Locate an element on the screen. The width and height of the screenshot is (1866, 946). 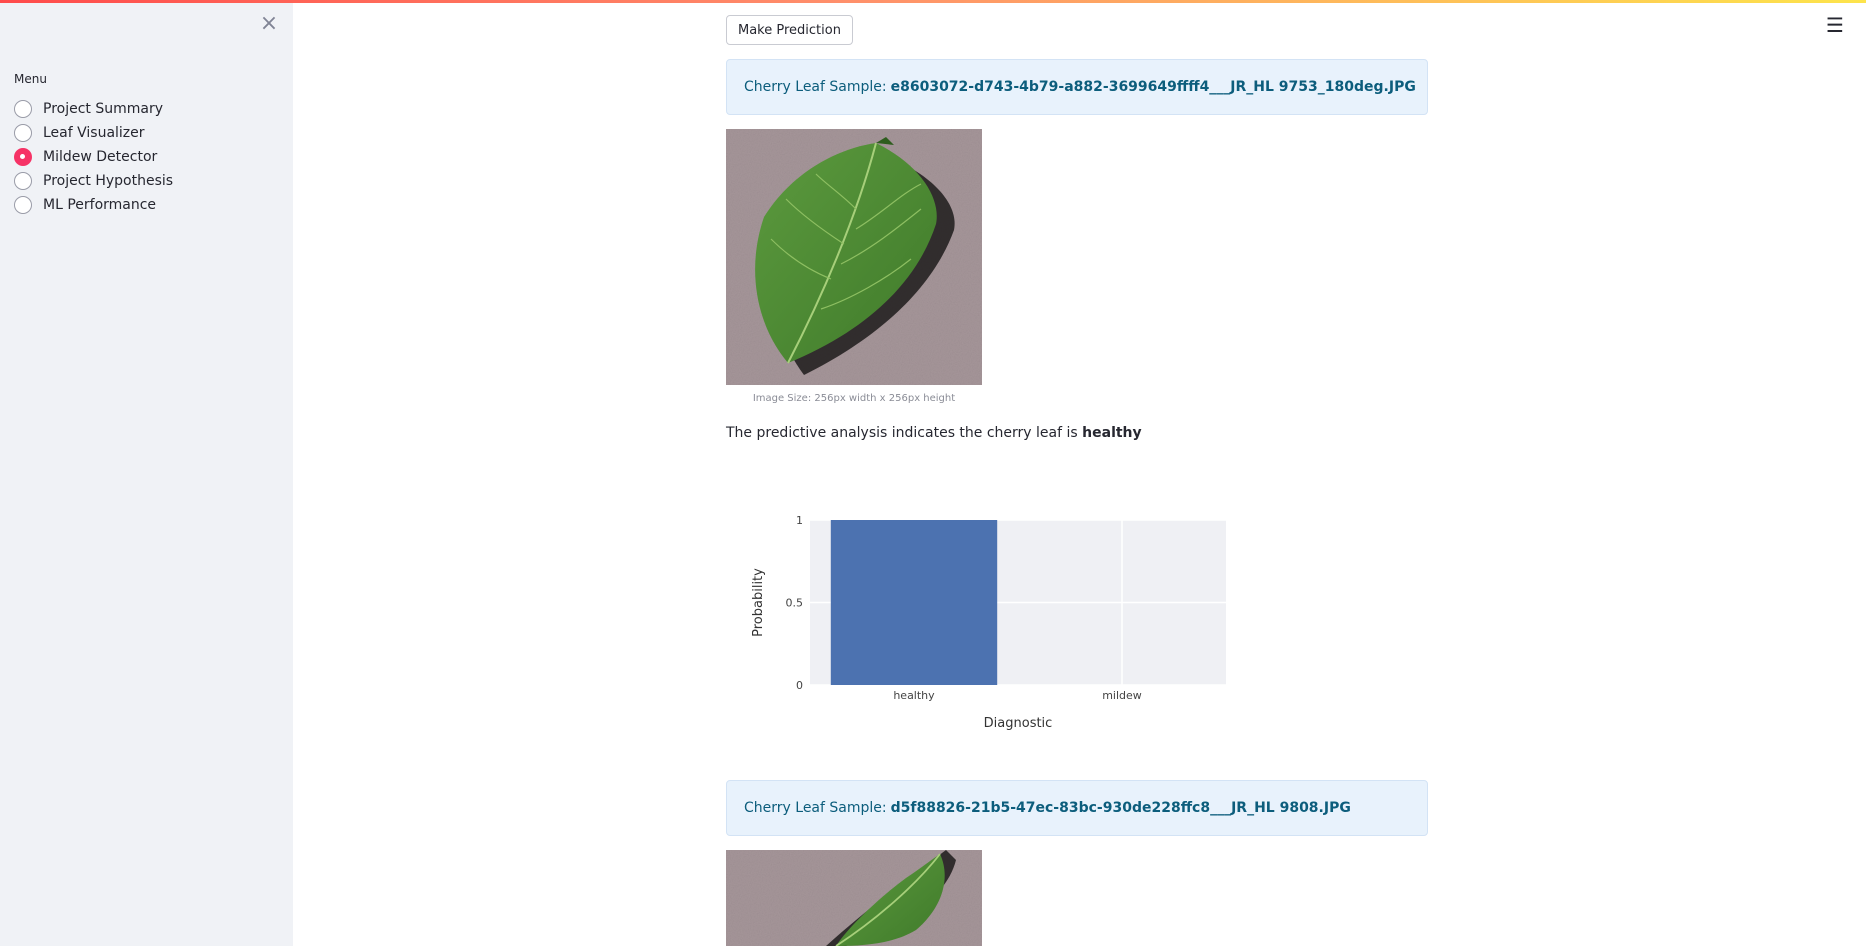
y-tick-label: 1 is located at coordinates (799, 520).